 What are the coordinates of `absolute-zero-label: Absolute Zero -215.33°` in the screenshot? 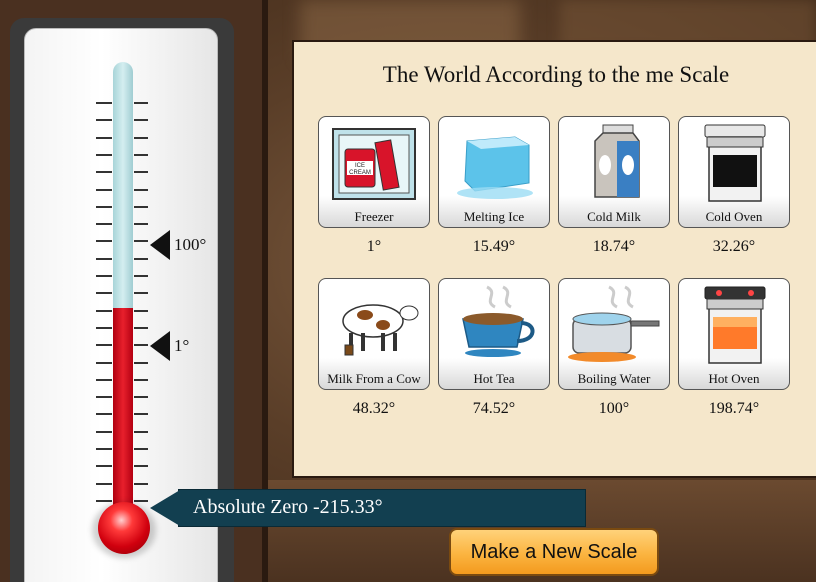 It's located at (288, 507).